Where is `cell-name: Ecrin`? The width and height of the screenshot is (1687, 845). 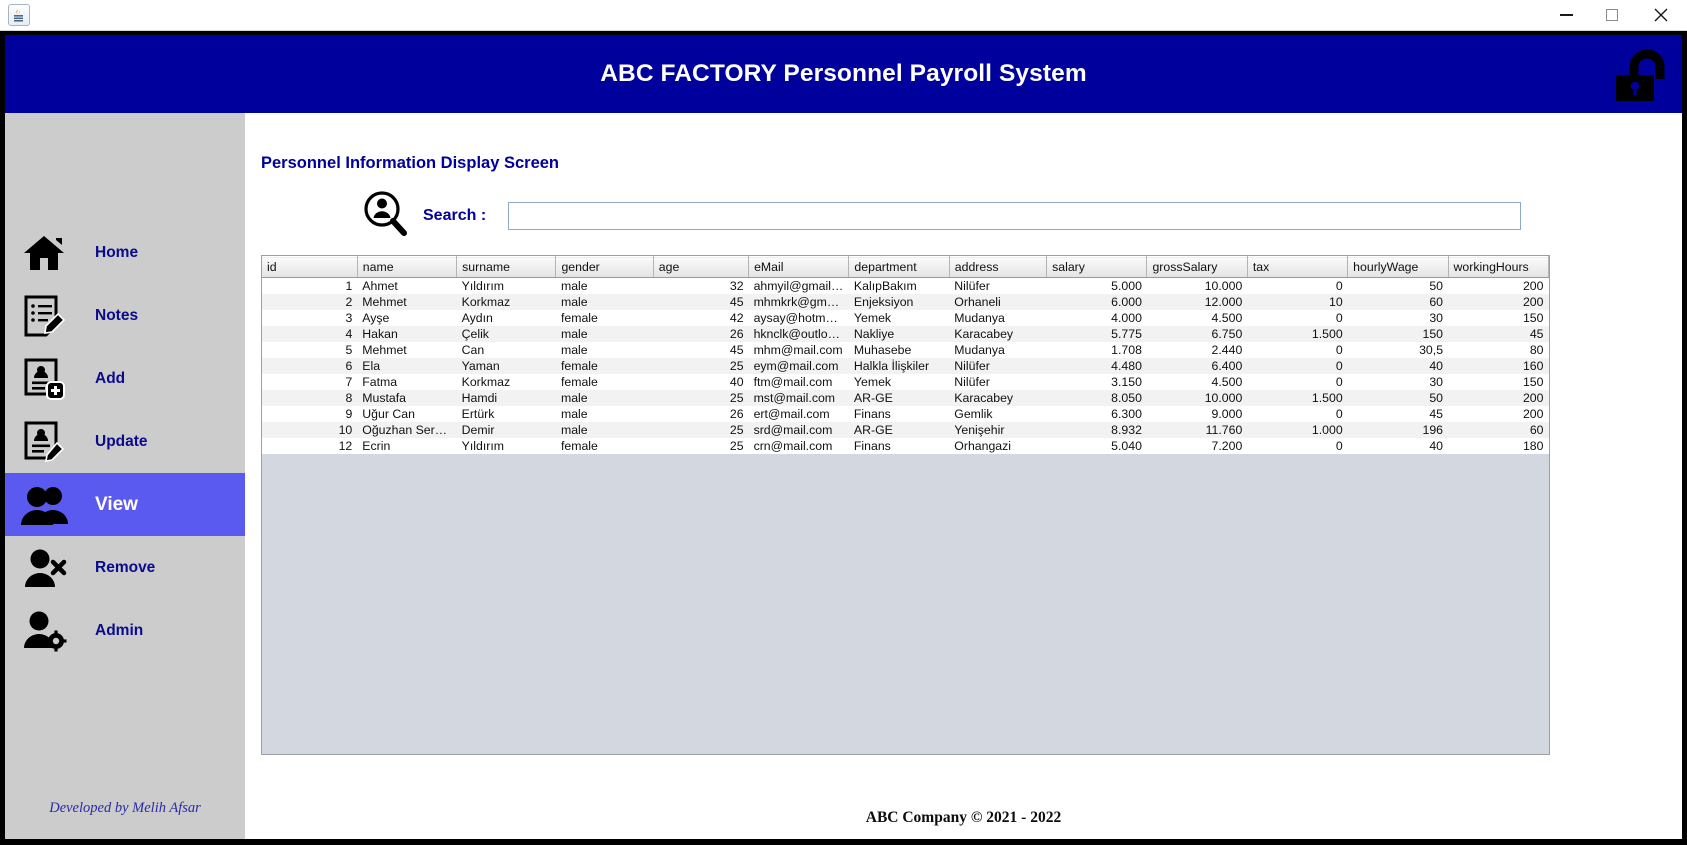 cell-name: Ecrin is located at coordinates (376, 446).